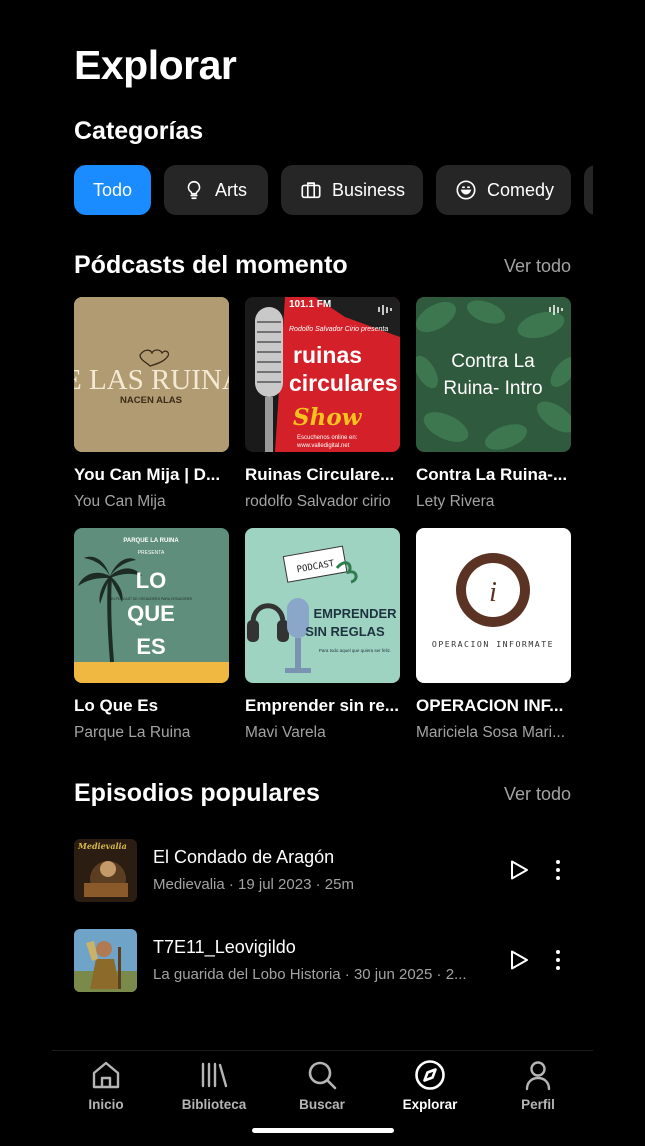 This screenshot has width=645, height=1146. Describe the element at coordinates (120, 501) in the screenshot. I see `podcast-author: You Can Mija` at that location.